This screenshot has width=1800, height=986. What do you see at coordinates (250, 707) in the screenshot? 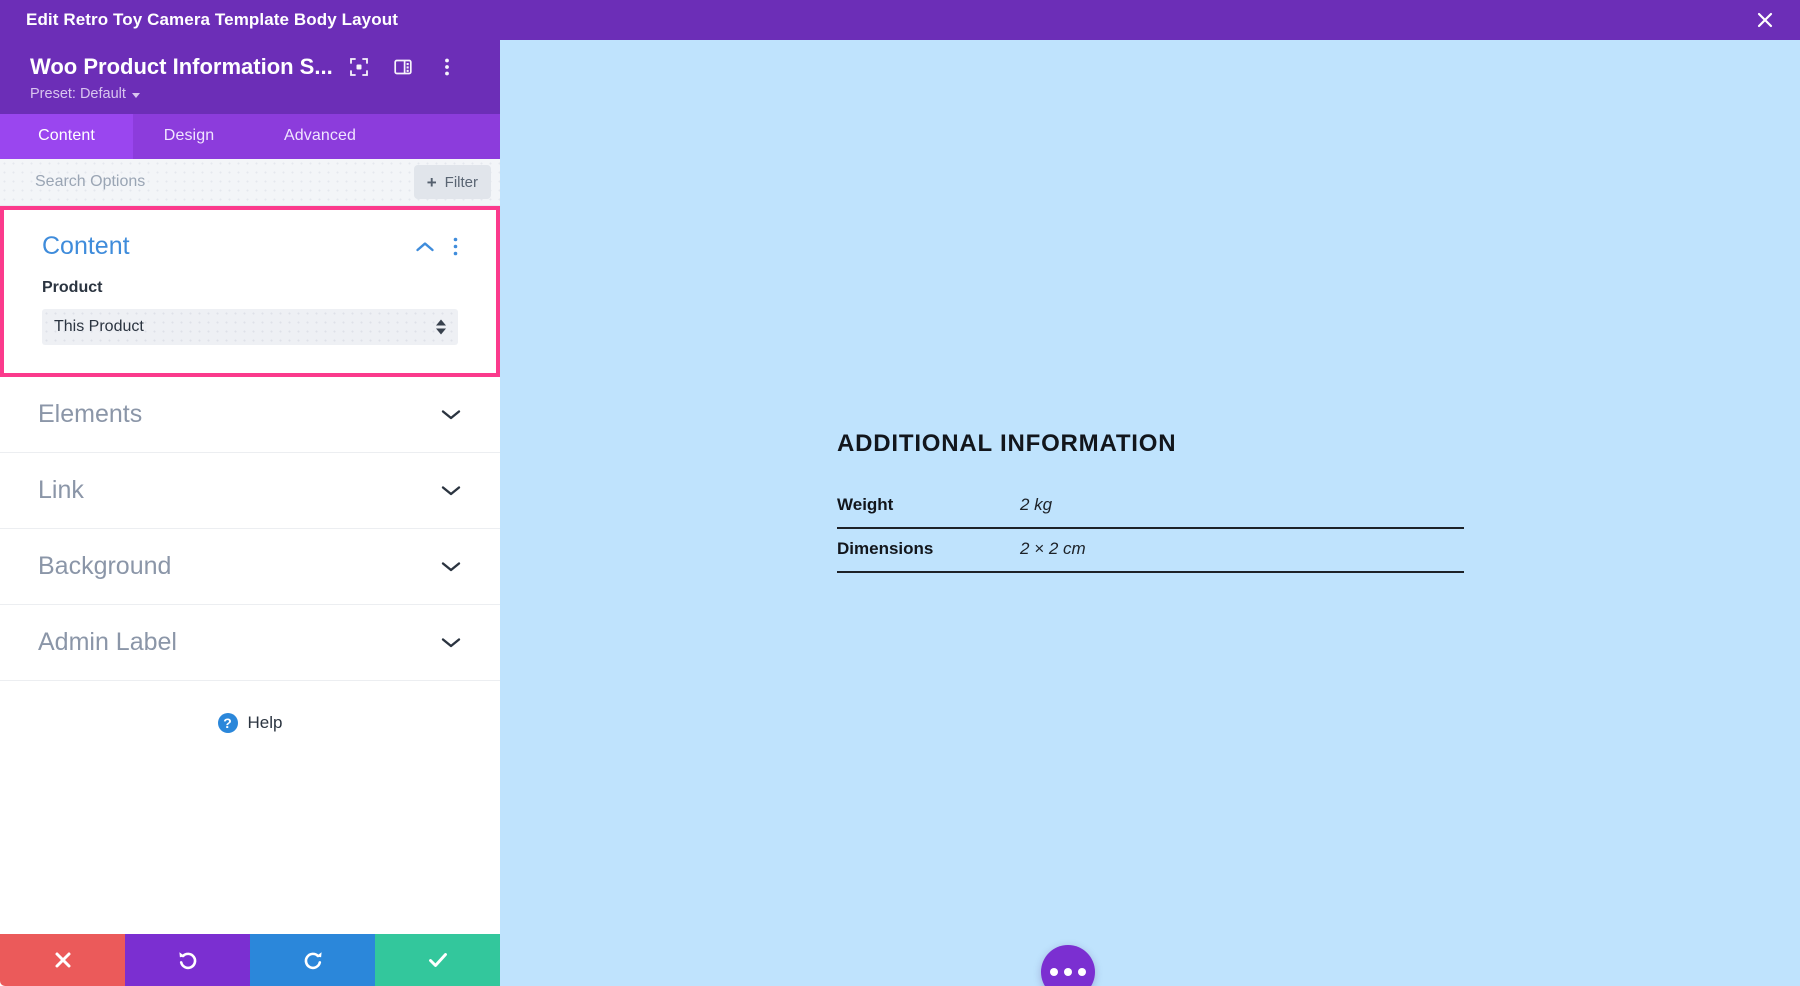
I see `help-button: ? Help` at bounding box center [250, 707].